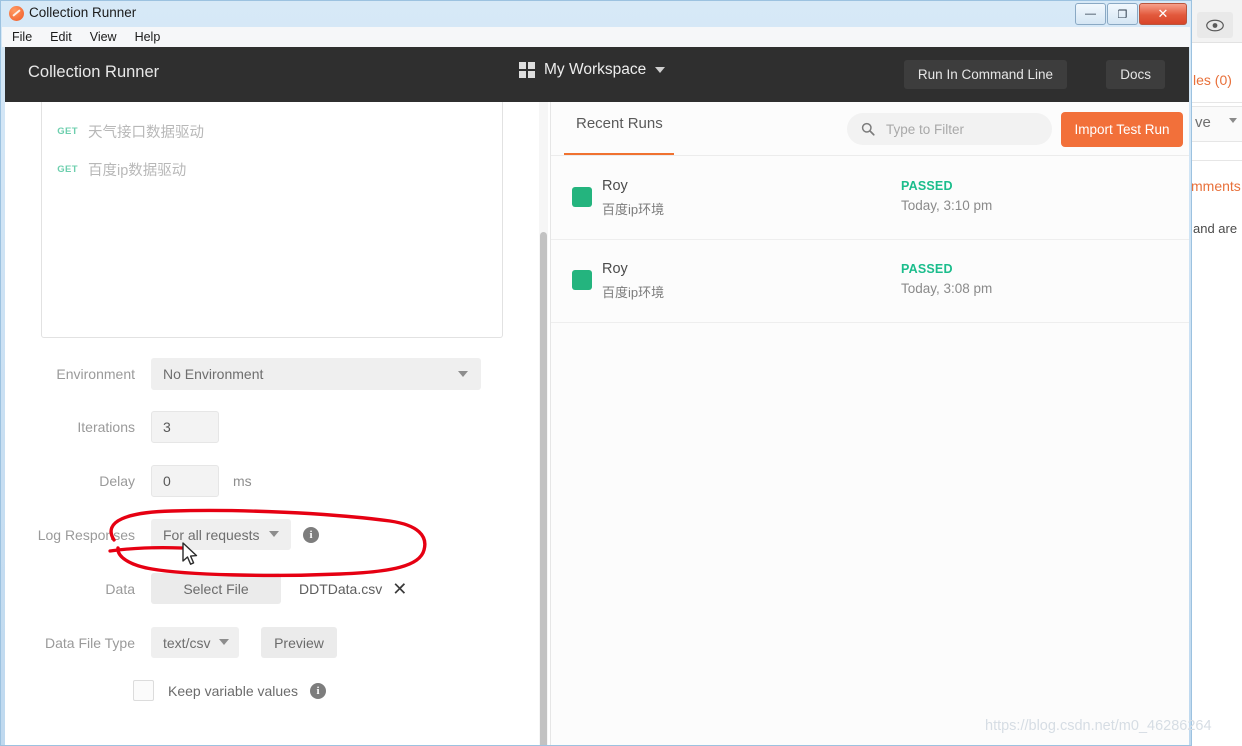 The image size is (1242, 746). What do you see at coordinates (95, 374) in the screenshot?
I see `environment-label: Environment` at bounding box center [95, 374].